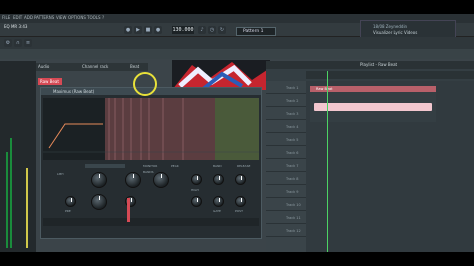  Describe the element at coordinates (16, 26) in the screenshot. I see `hint-bar: EQ MR 3:43` at that location.